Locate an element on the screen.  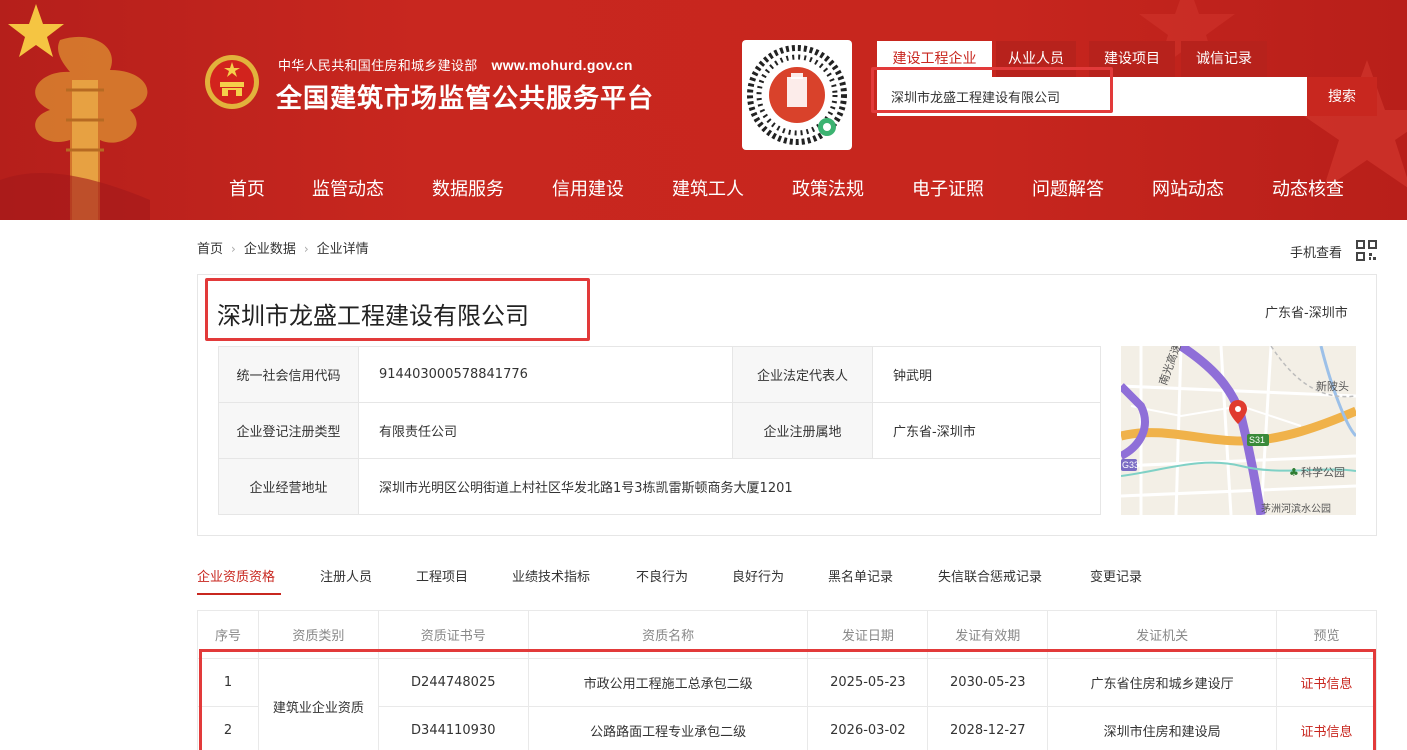
breadcrumb-enterprise-detail: 企业详情 is located at coordinates (342, 249).